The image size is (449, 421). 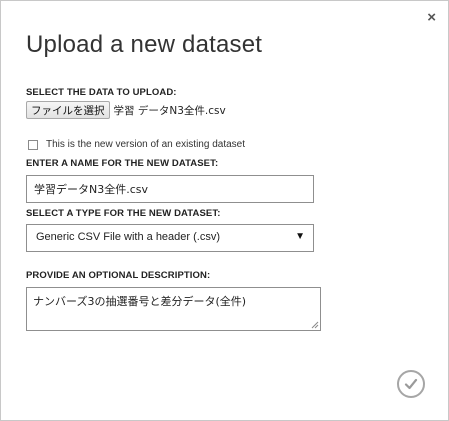 I want to click on dataset-type-select: Generic CSV File with a header (.csv) ▼, so click(x=170, y=238).